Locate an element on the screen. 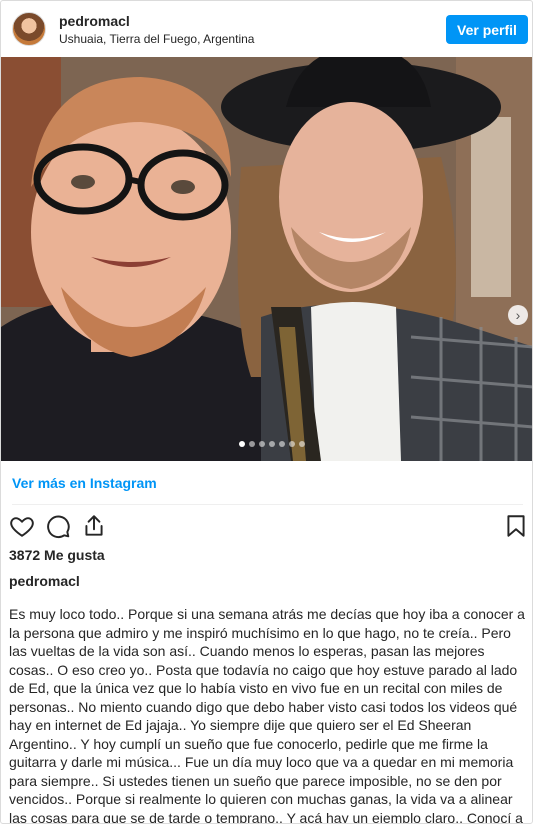 The height and width of the screenshot is (825, 535). bookmark-icon is located at coordinates (516, 526).